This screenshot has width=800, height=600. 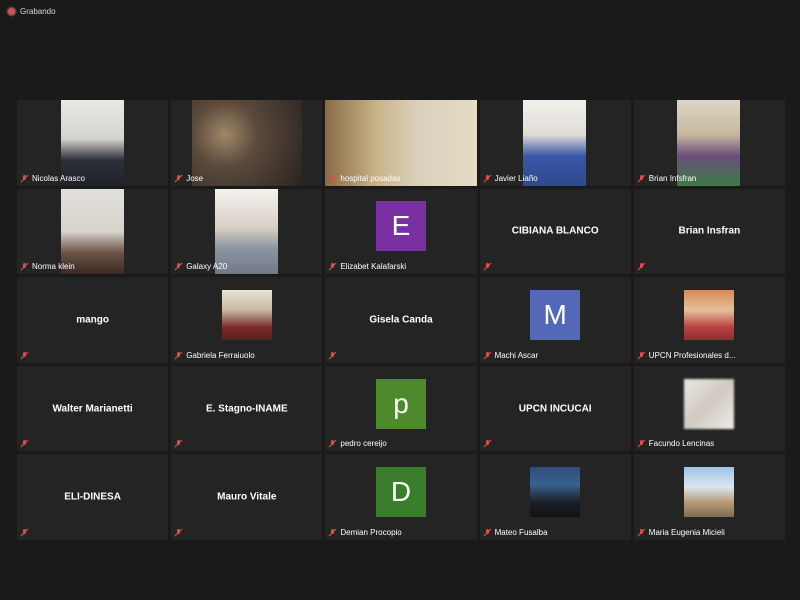 What do you see at coordinates (672, 178) in the screenshot?
I see `participant-name: Brian Infsfran` at bounding box center [672, 178].